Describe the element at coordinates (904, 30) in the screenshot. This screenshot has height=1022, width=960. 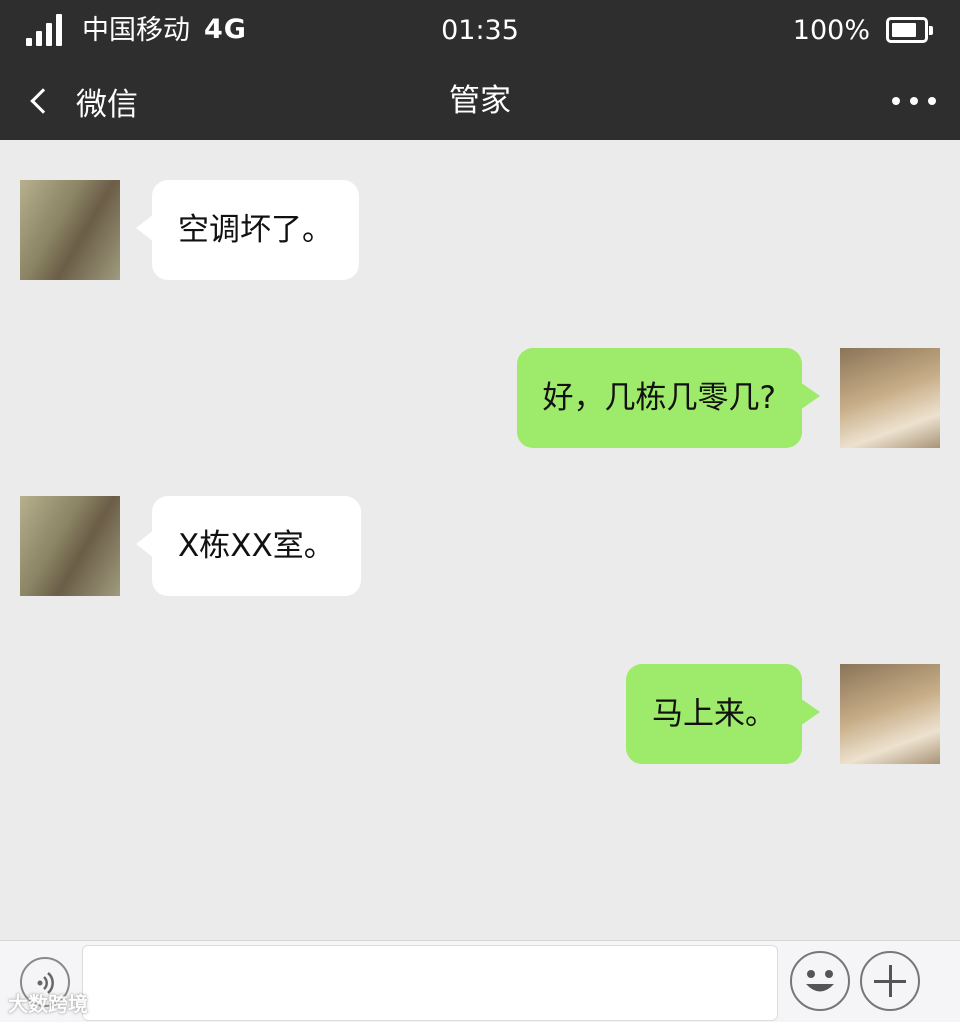
I see `battery-level` at that location.